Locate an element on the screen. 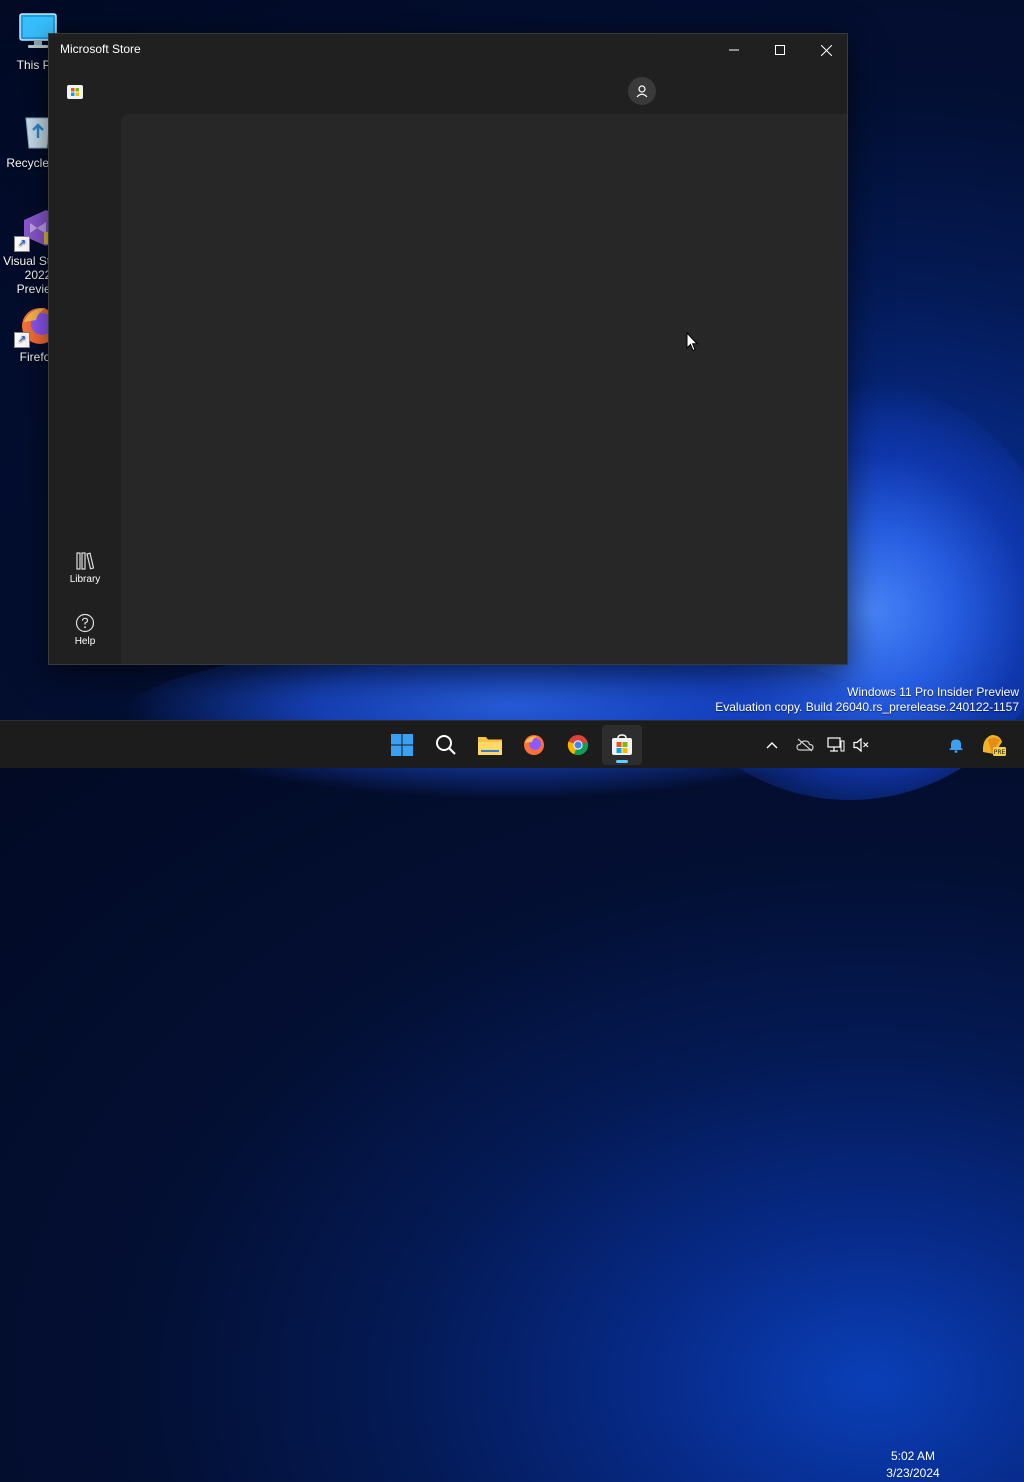  chrome-icon is located at coordinates (578, 745).